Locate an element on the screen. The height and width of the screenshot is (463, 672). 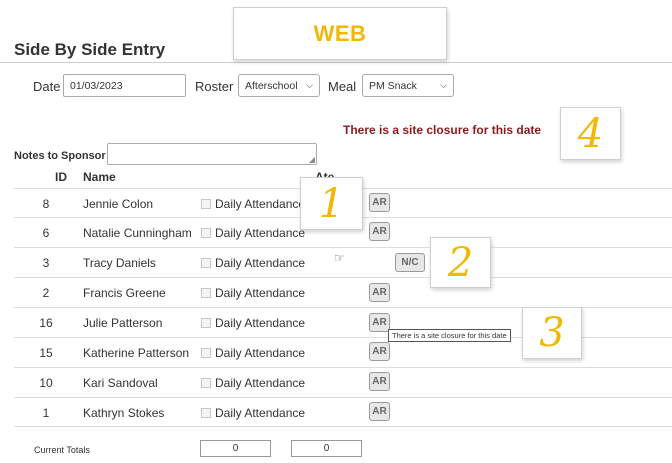
notes-label: Notes to Sponsor is located at coordinates (60, 156).